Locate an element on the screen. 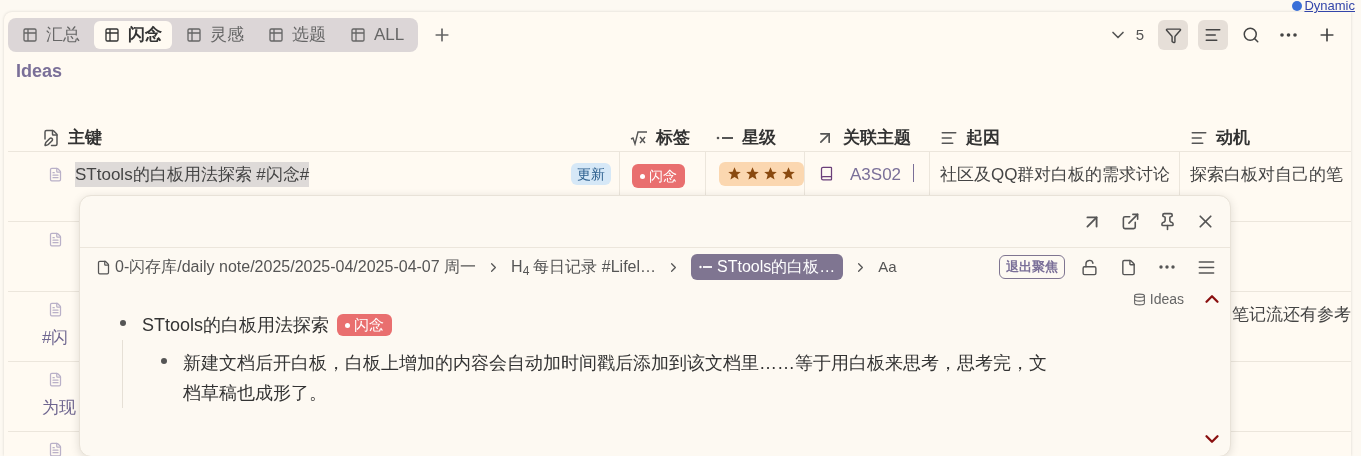 This screenshot has height=456, width=1361. document-edit-icon is located at coordinates (51, 137).